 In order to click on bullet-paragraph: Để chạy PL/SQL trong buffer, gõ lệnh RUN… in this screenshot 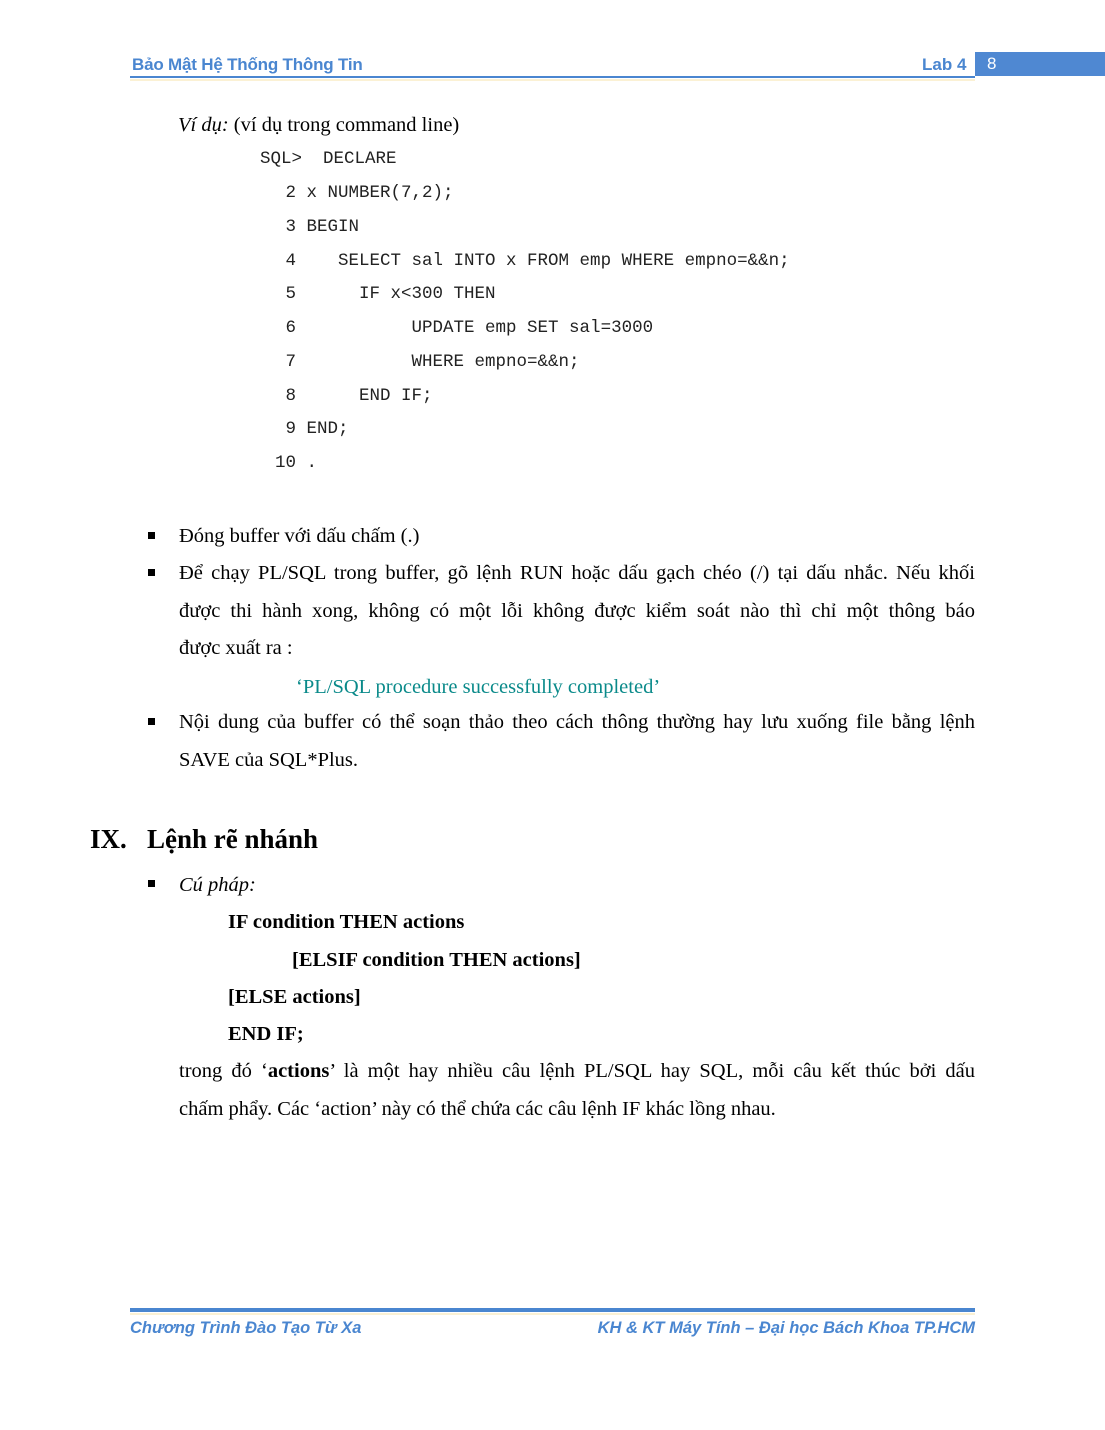, I will do `click(577, 611)`.